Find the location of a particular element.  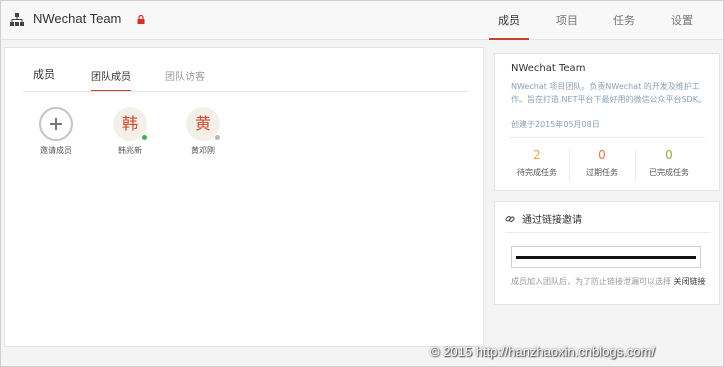

stat-divider is located at coordinates (635, 165).